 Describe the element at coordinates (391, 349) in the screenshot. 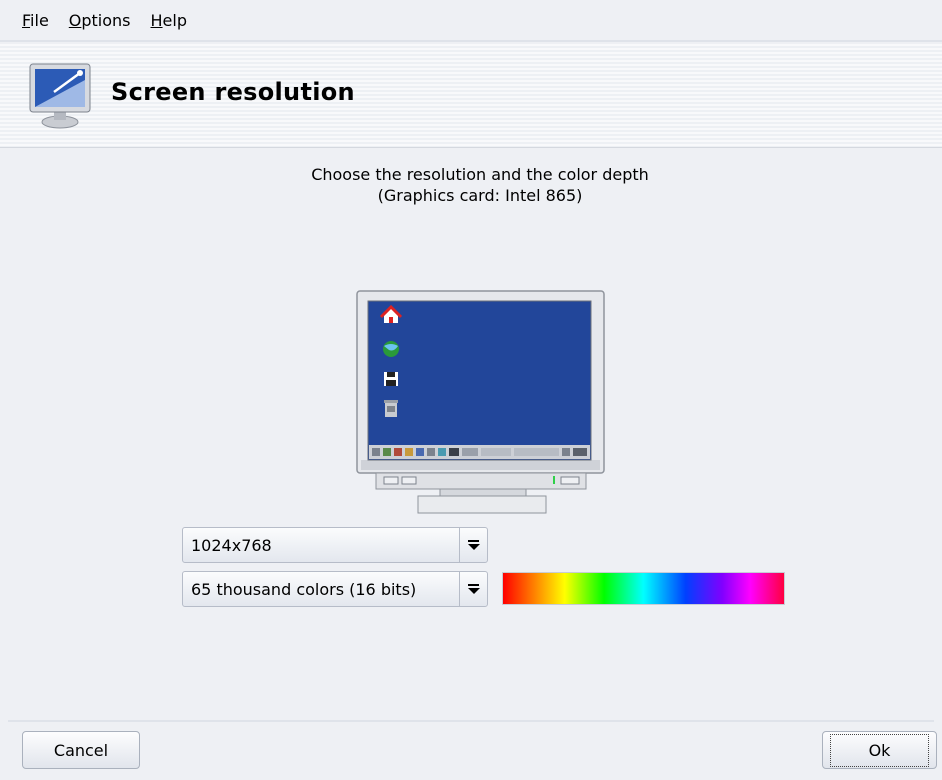

I see `globe-icon` at that location.